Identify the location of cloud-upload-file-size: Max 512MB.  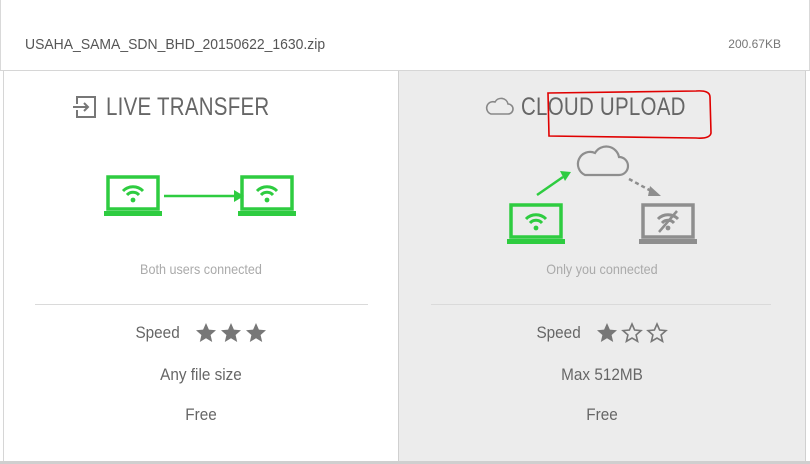
(602, 374).